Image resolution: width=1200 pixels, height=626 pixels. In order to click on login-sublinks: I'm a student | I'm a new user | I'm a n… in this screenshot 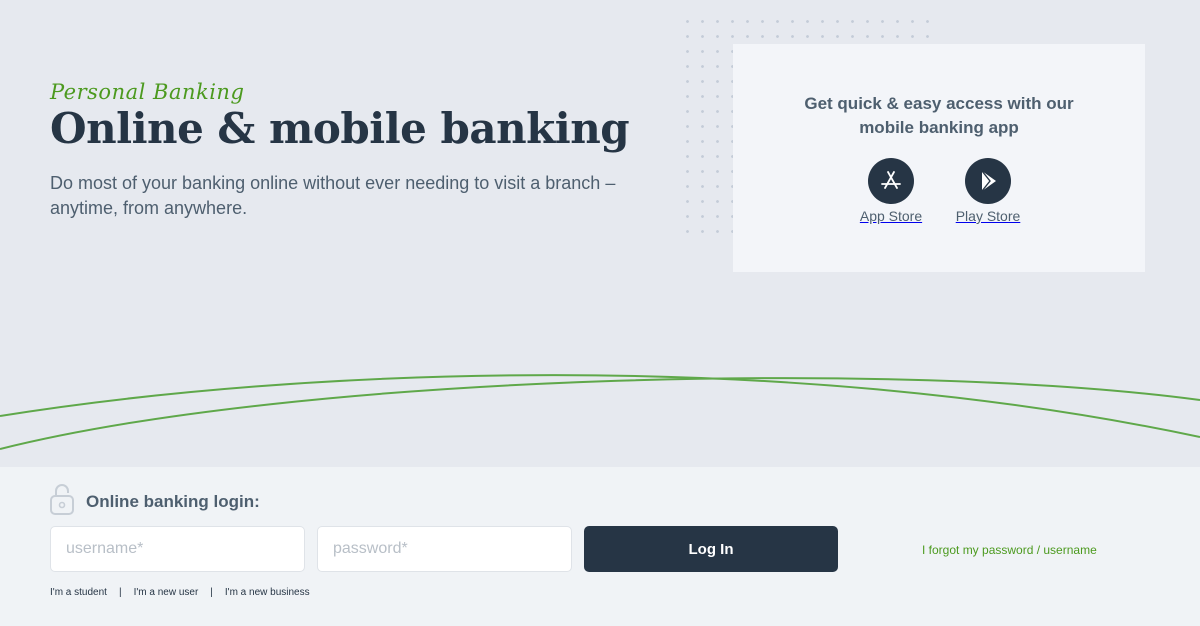, I will do `click(180, 592)`.